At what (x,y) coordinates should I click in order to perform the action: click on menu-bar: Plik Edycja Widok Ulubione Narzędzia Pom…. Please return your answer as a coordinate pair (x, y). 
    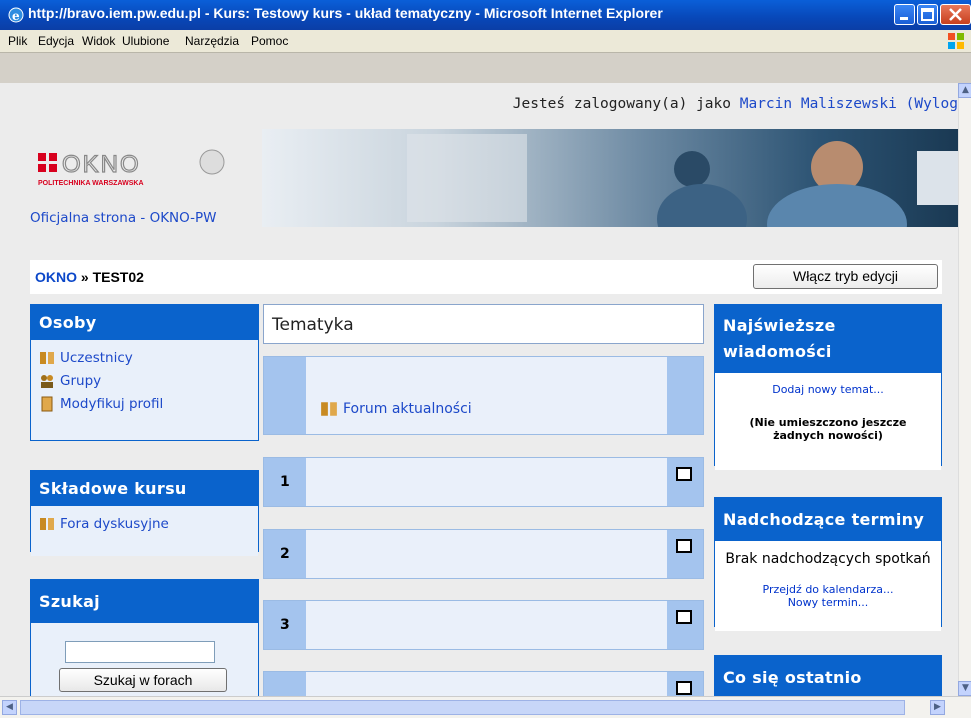
    Looking at the image, I should click on (485, 41).